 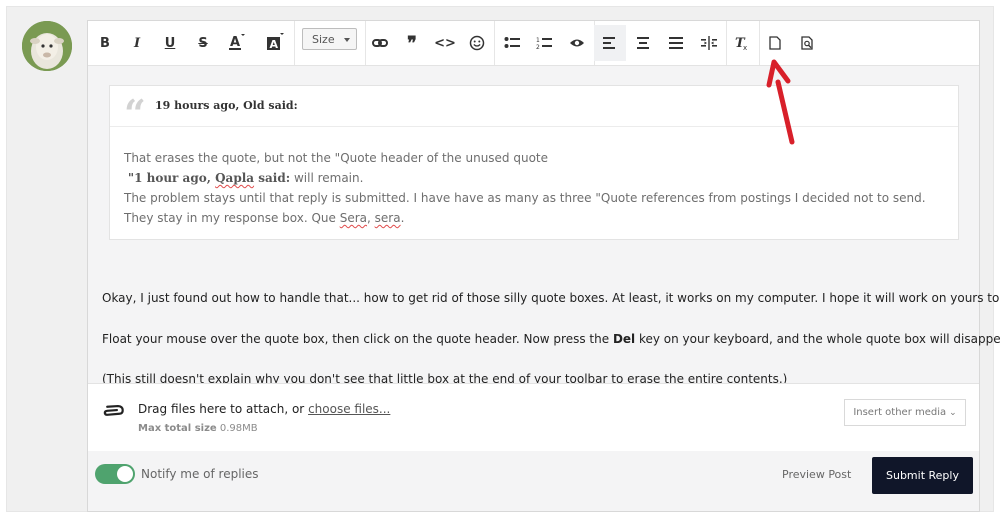 I want to click on quote-citation: 19 hours ago, Old said:, so click(x=226, y=105).